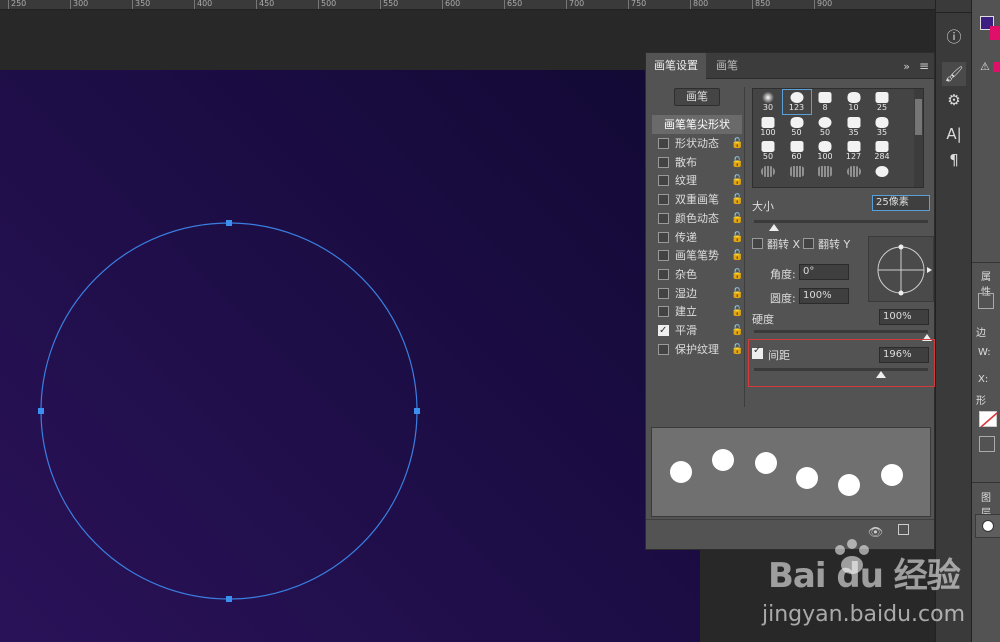 The image size is (1000, 642). Describe the element at coordinates (988, 419) in the screenshot. I see `stroke-none-icon` at that location.